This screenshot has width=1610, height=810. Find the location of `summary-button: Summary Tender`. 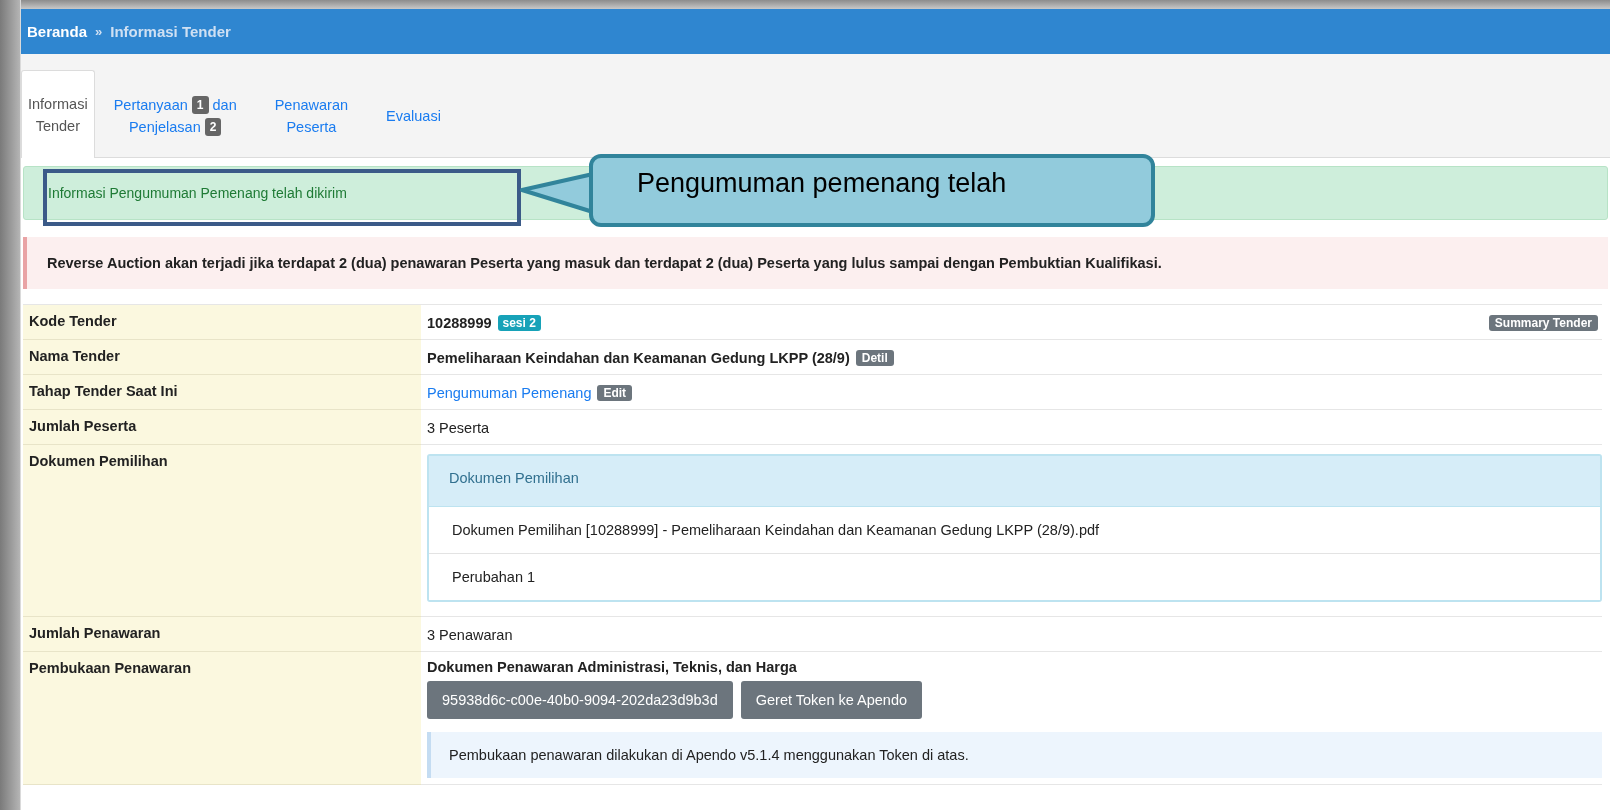

summary-button: Summary Tender is located at coordinates (1543, 322).